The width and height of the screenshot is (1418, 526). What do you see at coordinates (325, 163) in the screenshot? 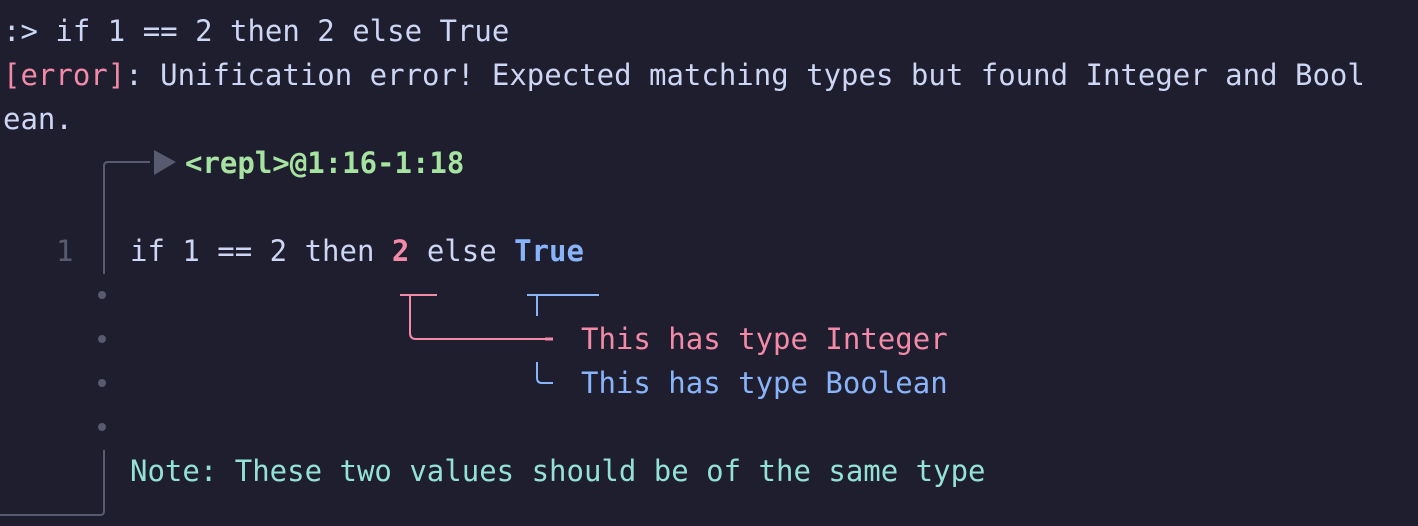
I see `source-location: <repl>@1:16-1:18` at bounding box center [325, 163].